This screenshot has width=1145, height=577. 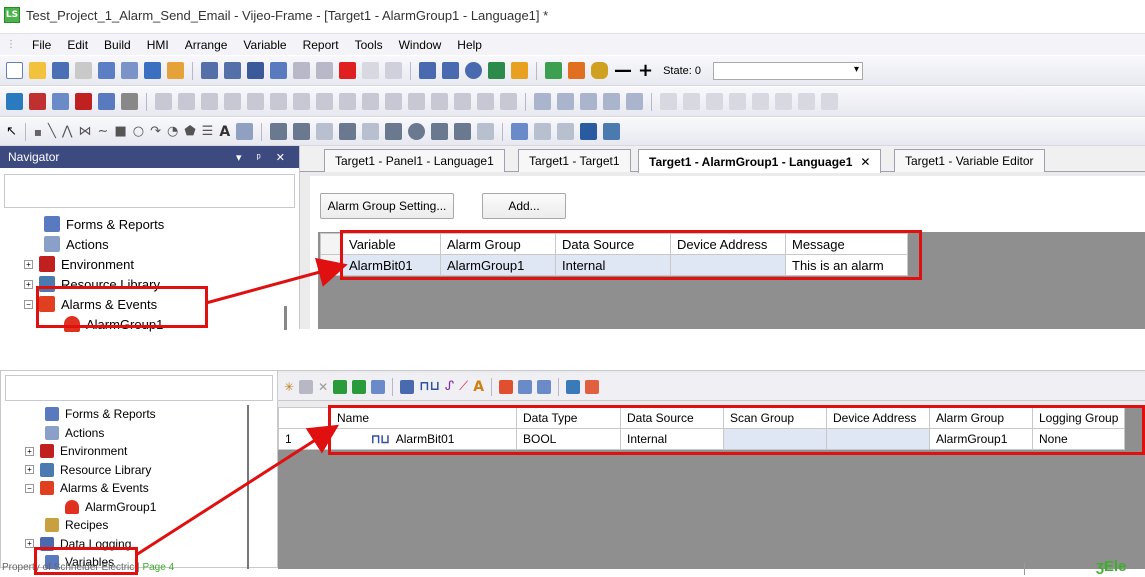 What do you see at coordinates (969, 160) in the screenshot?
I see `tab-variable-editor: Target1 - Variable Editor` at bounding box center [969, 160].